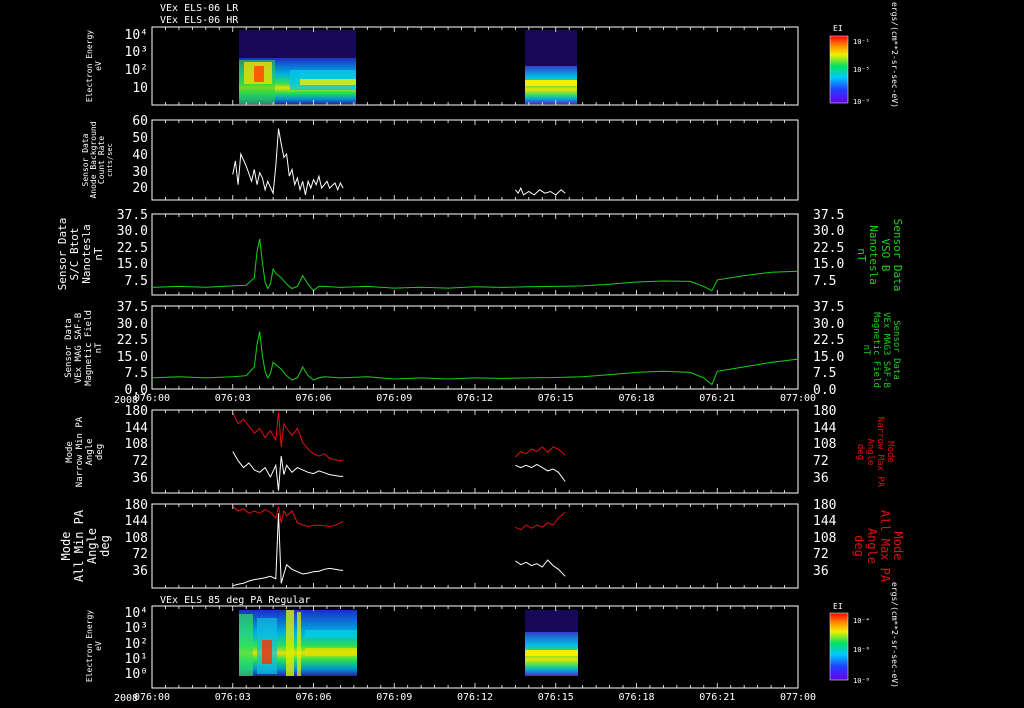 The height and width of the screenshot is (708, 1024). Describe the element at coordinates (885, 546) in the screenshot. I see `p6-right-label-line2: All Max PA` at that location.